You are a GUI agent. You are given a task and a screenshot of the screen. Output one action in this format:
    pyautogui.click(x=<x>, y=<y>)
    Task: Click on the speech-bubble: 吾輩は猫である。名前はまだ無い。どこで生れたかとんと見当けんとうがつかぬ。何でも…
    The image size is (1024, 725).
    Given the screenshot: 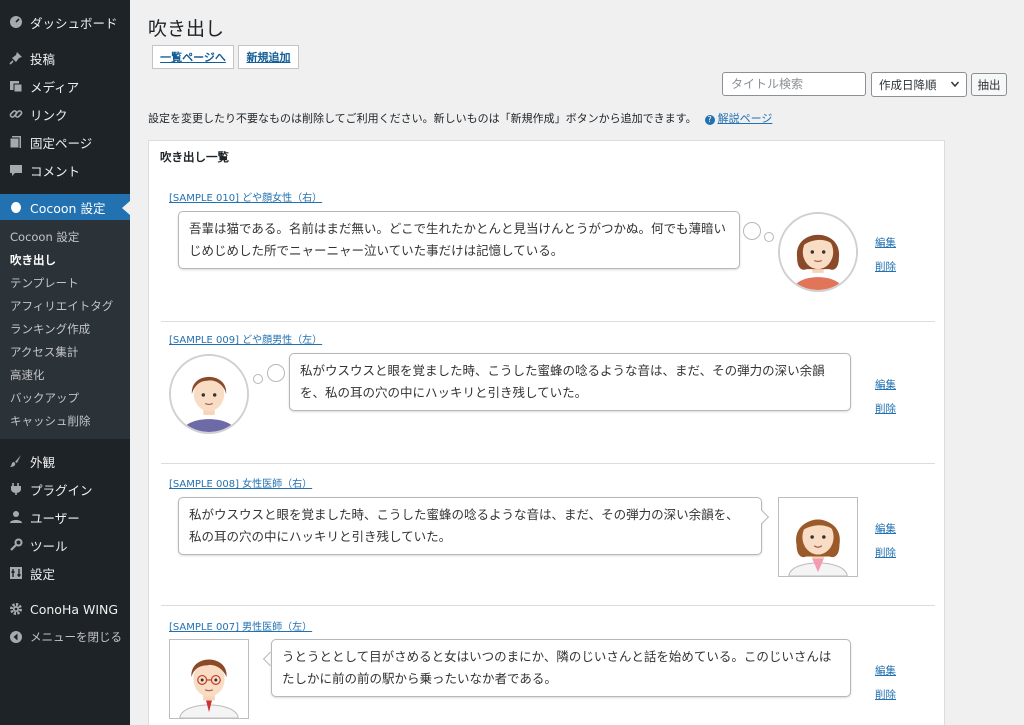 What is the action you would take?
    pyautogui.click(x=459, y=240)
    